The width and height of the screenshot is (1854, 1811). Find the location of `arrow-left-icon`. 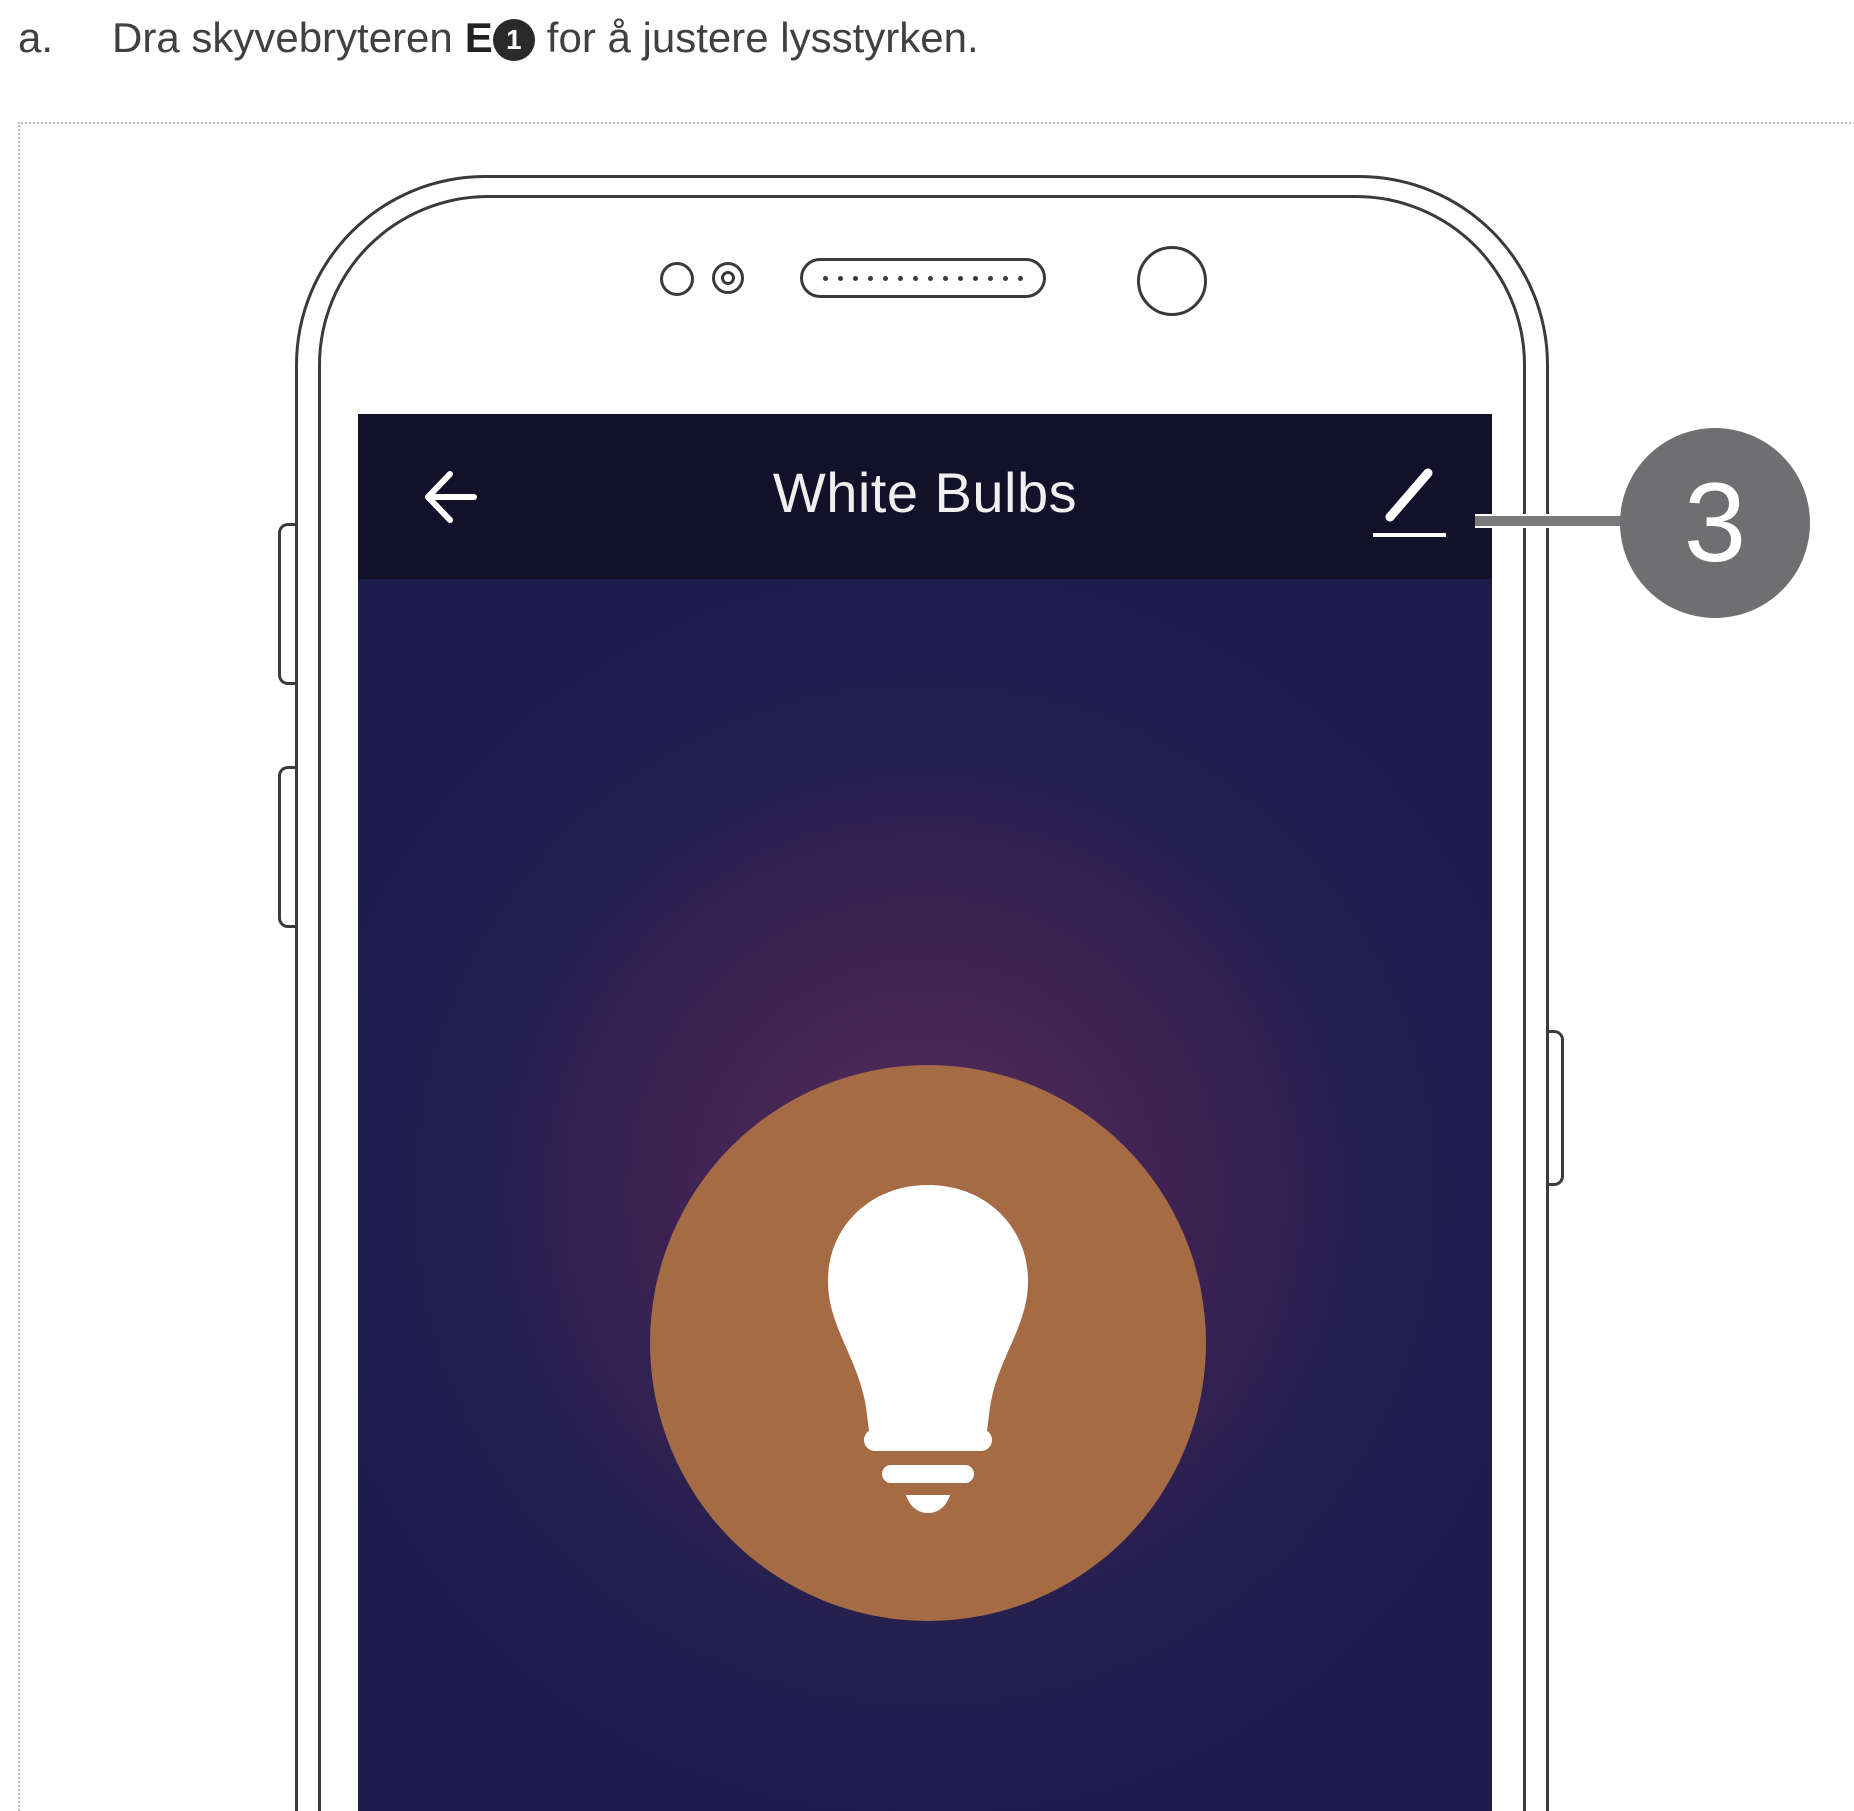

arrow-left-icon is located at coordinates (451, 497).